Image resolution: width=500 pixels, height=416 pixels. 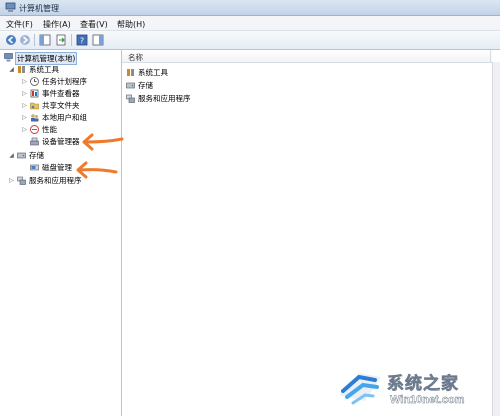 What do you see at coordinates (34, 81) in the screenshot?
I see `clock-icon` at bounding box center [34, 81].